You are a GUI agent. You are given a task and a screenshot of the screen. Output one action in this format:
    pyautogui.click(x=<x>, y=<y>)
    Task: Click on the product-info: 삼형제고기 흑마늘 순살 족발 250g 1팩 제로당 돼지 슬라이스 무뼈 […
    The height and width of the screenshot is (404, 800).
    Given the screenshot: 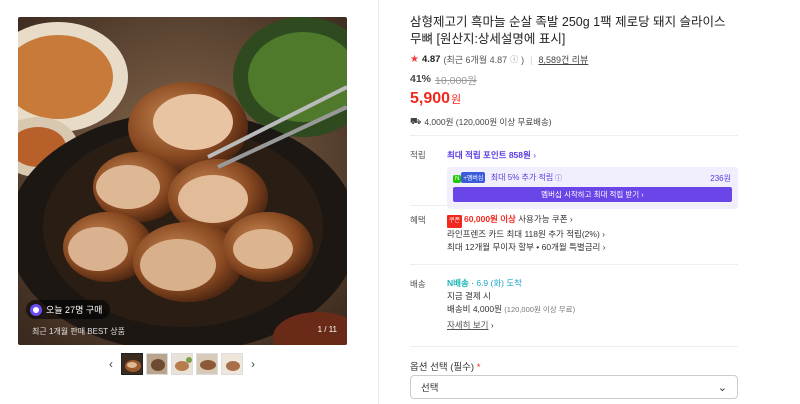 What is the action you would take?
    pyautogui.click(x=574, y=71)
    